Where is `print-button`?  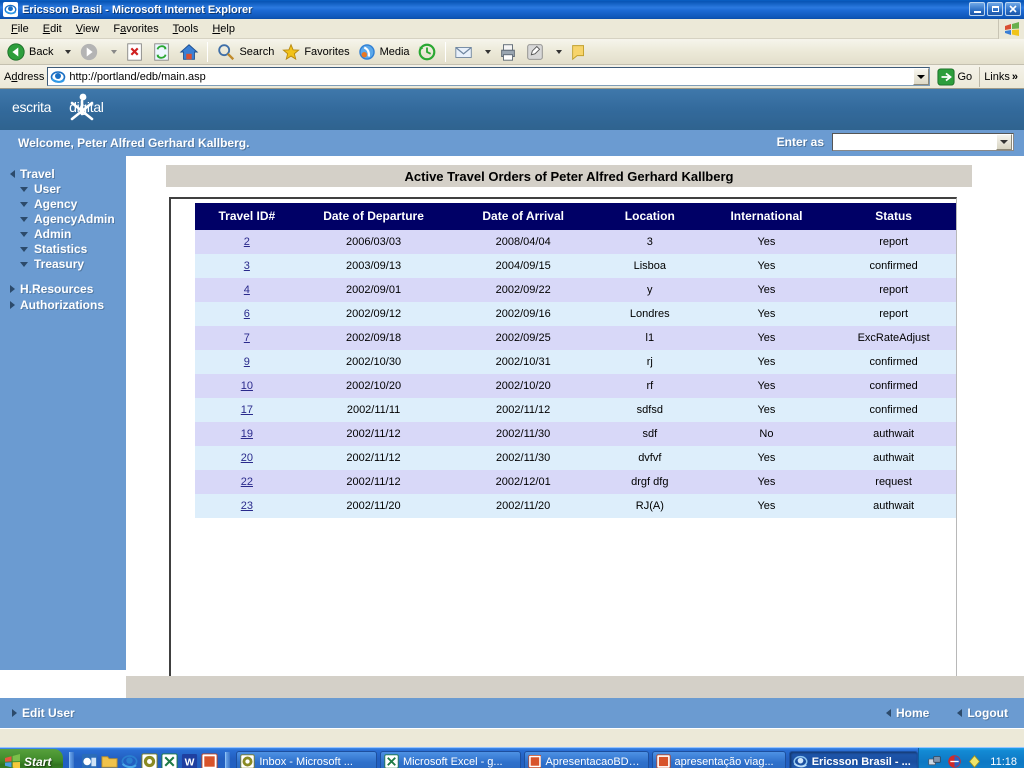
print-button is located at coordinates (508, 52).